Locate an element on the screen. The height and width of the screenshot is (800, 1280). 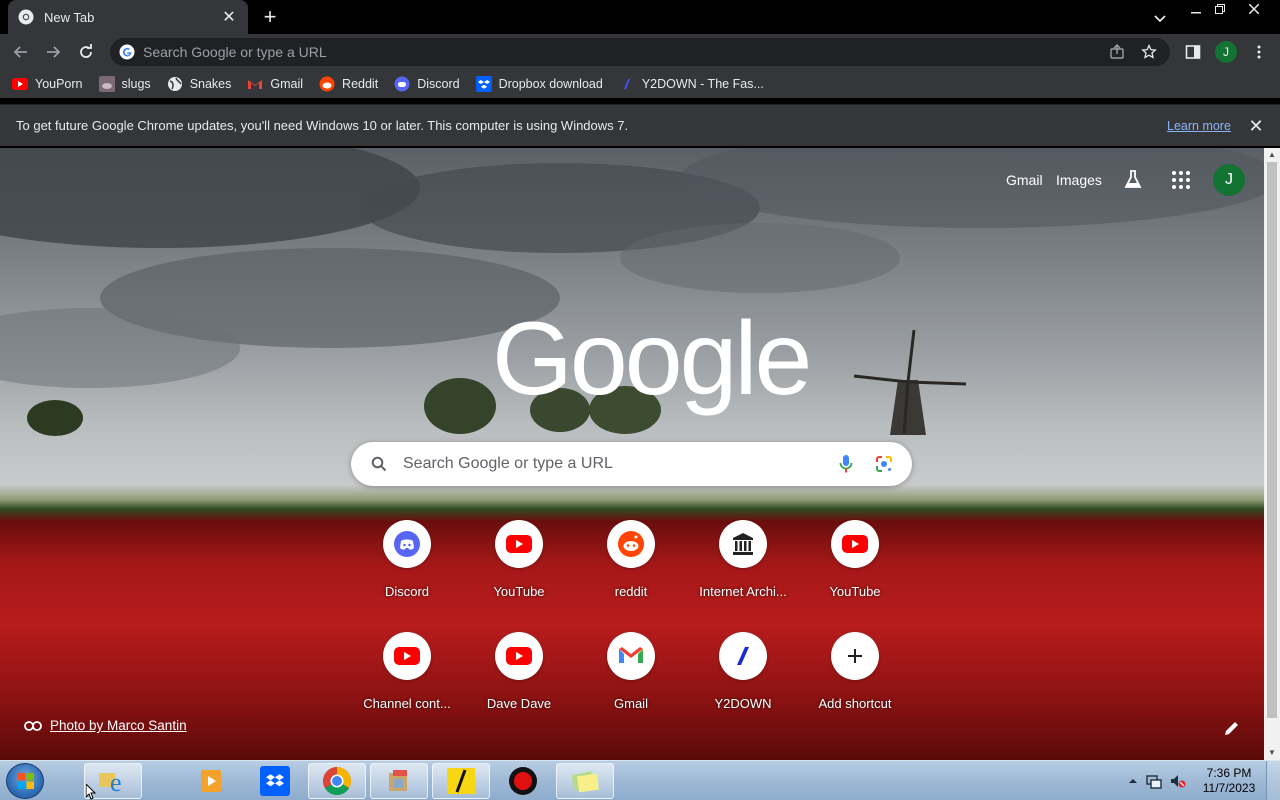
ntp-search-input is located at coordinates (618, 464).